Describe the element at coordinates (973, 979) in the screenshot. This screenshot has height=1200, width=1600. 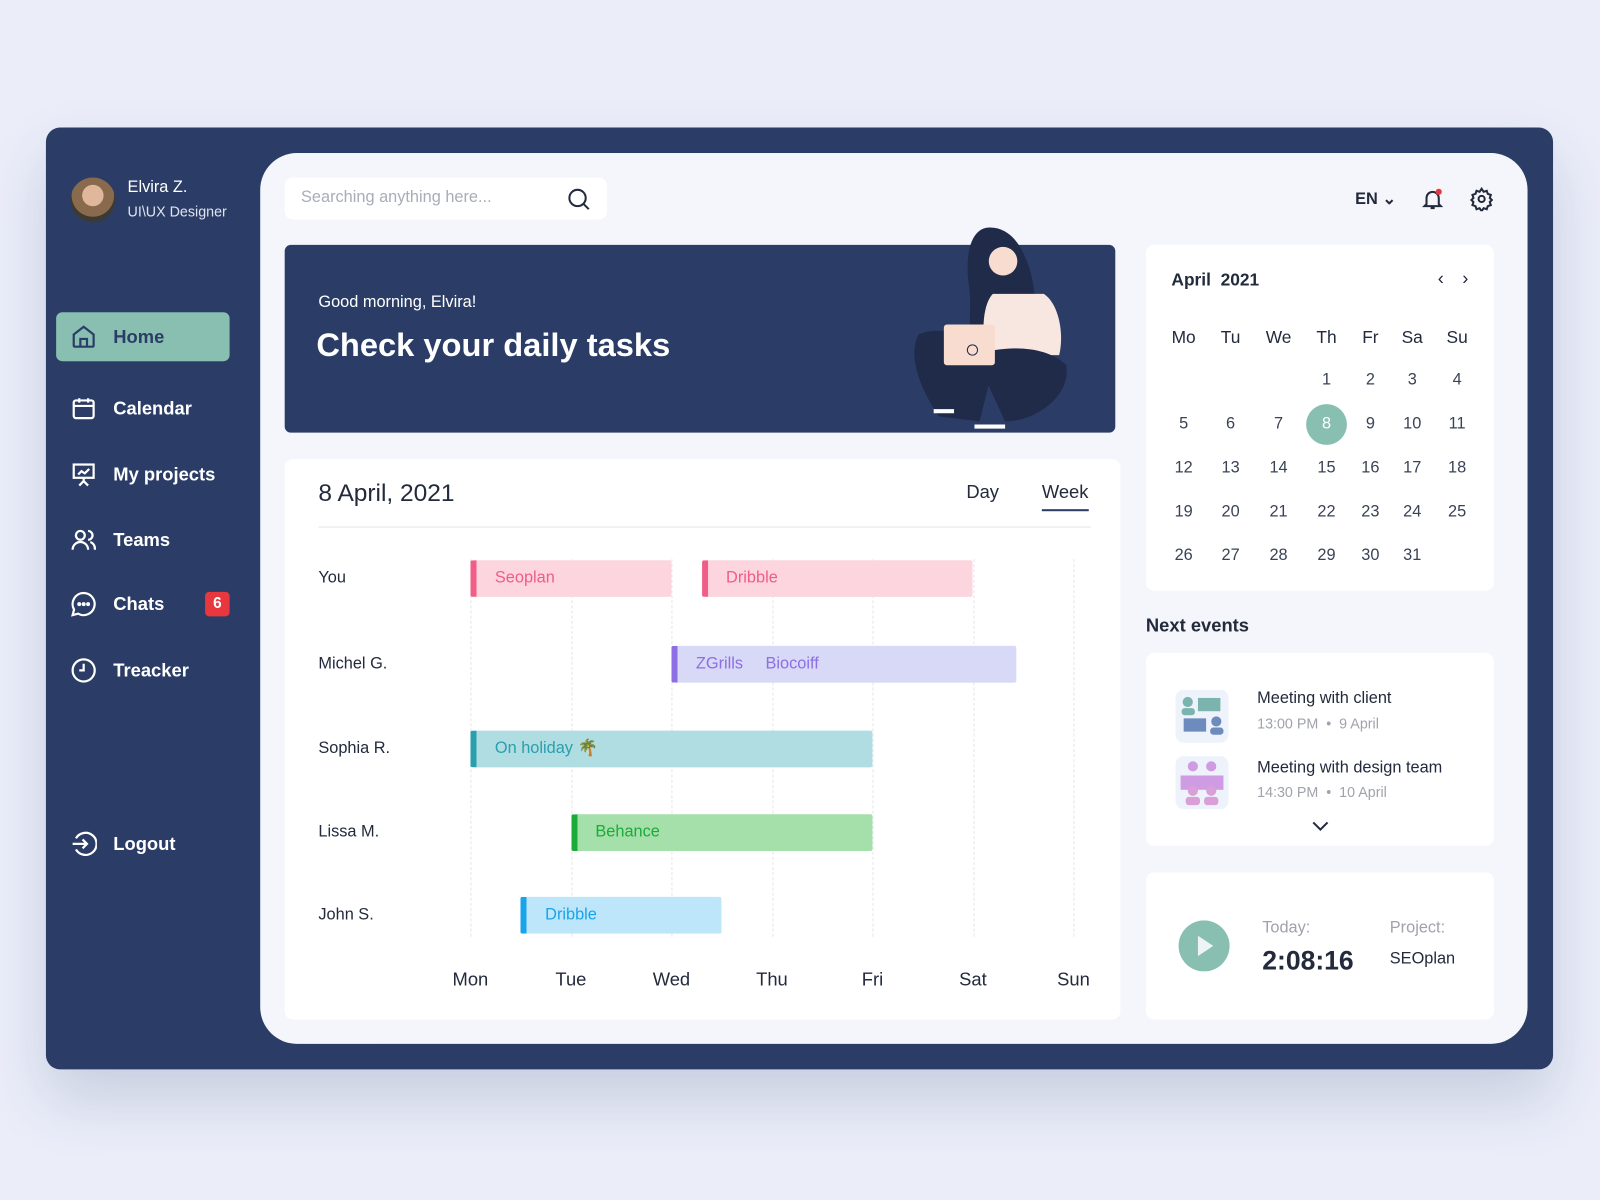
I see `day-label: Sat` at that location.